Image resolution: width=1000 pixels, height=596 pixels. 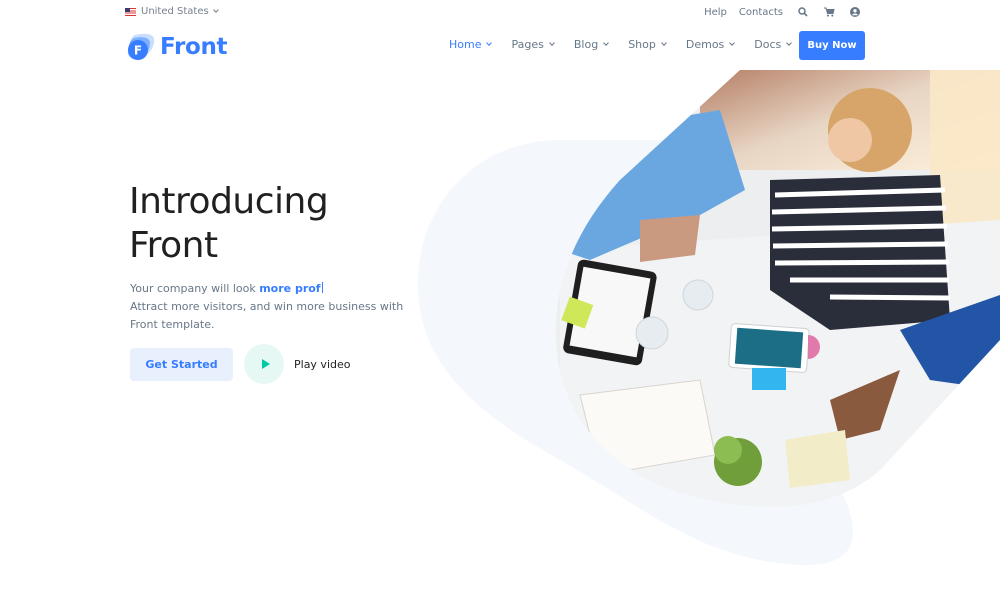 I want to click on nav-item-label: Shop, so click(x=642, y=44).